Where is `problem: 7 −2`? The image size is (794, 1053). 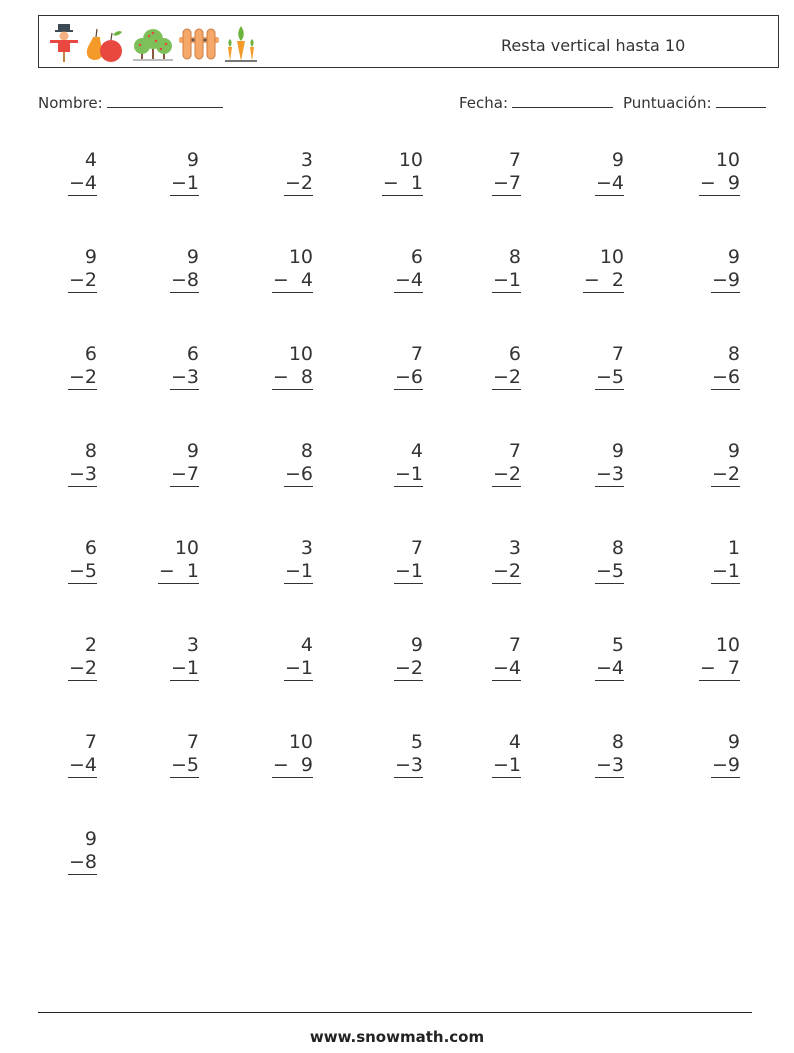 problem: 7 −2 is located at coordinates (491, 463).